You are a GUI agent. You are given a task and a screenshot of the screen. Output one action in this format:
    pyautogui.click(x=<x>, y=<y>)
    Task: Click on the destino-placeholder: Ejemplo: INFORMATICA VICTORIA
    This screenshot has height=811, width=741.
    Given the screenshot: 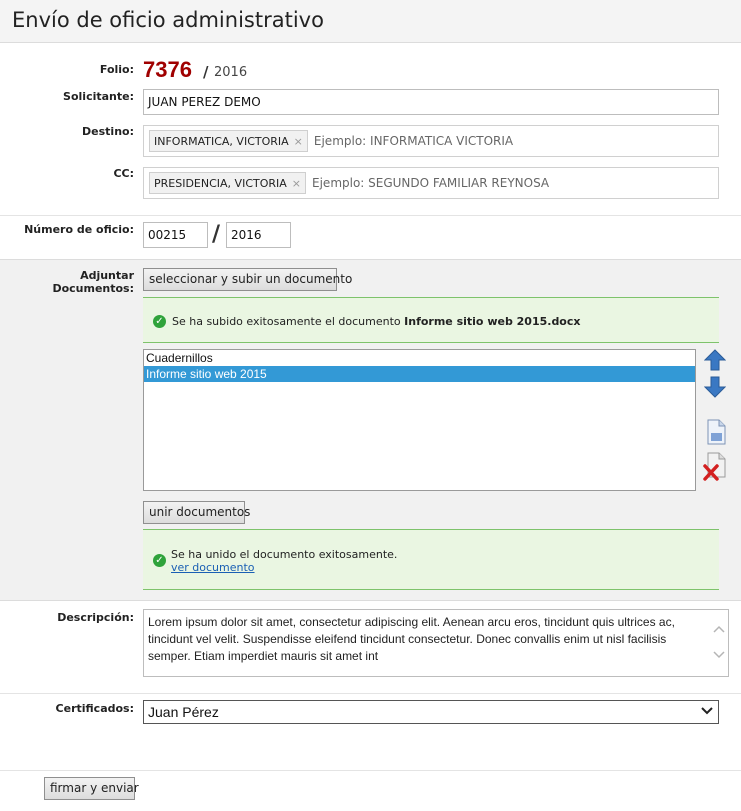 What is the action you would take?
    pyautogui.click(x=413, y=141)
    